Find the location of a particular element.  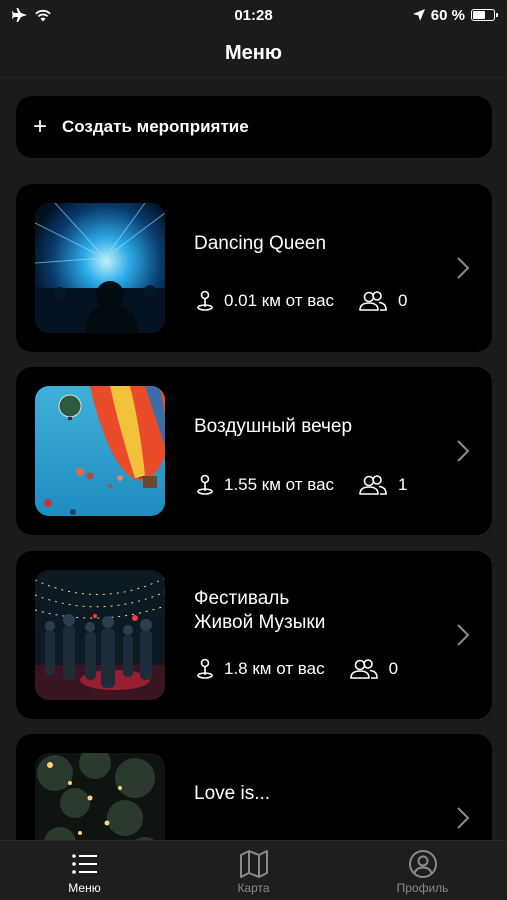

event-title: Фестиваль Живой Музыки is located at coordinates (260, 610).